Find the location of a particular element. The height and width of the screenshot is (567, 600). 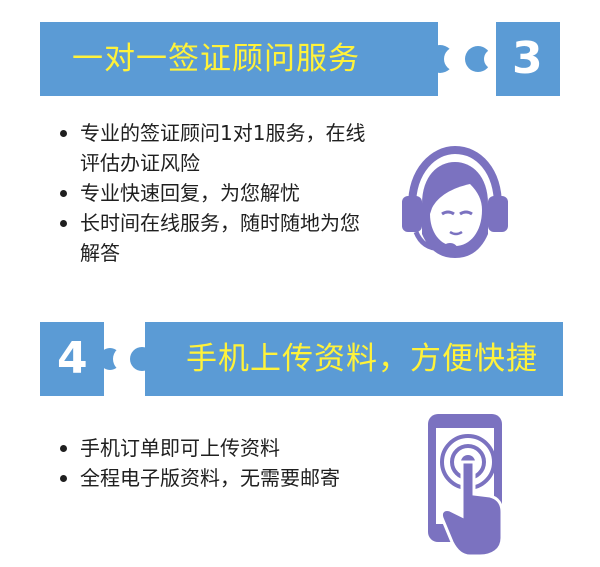

section-title-2: 手机上传资料，方便快捷 is located at coordinates (362, 359).